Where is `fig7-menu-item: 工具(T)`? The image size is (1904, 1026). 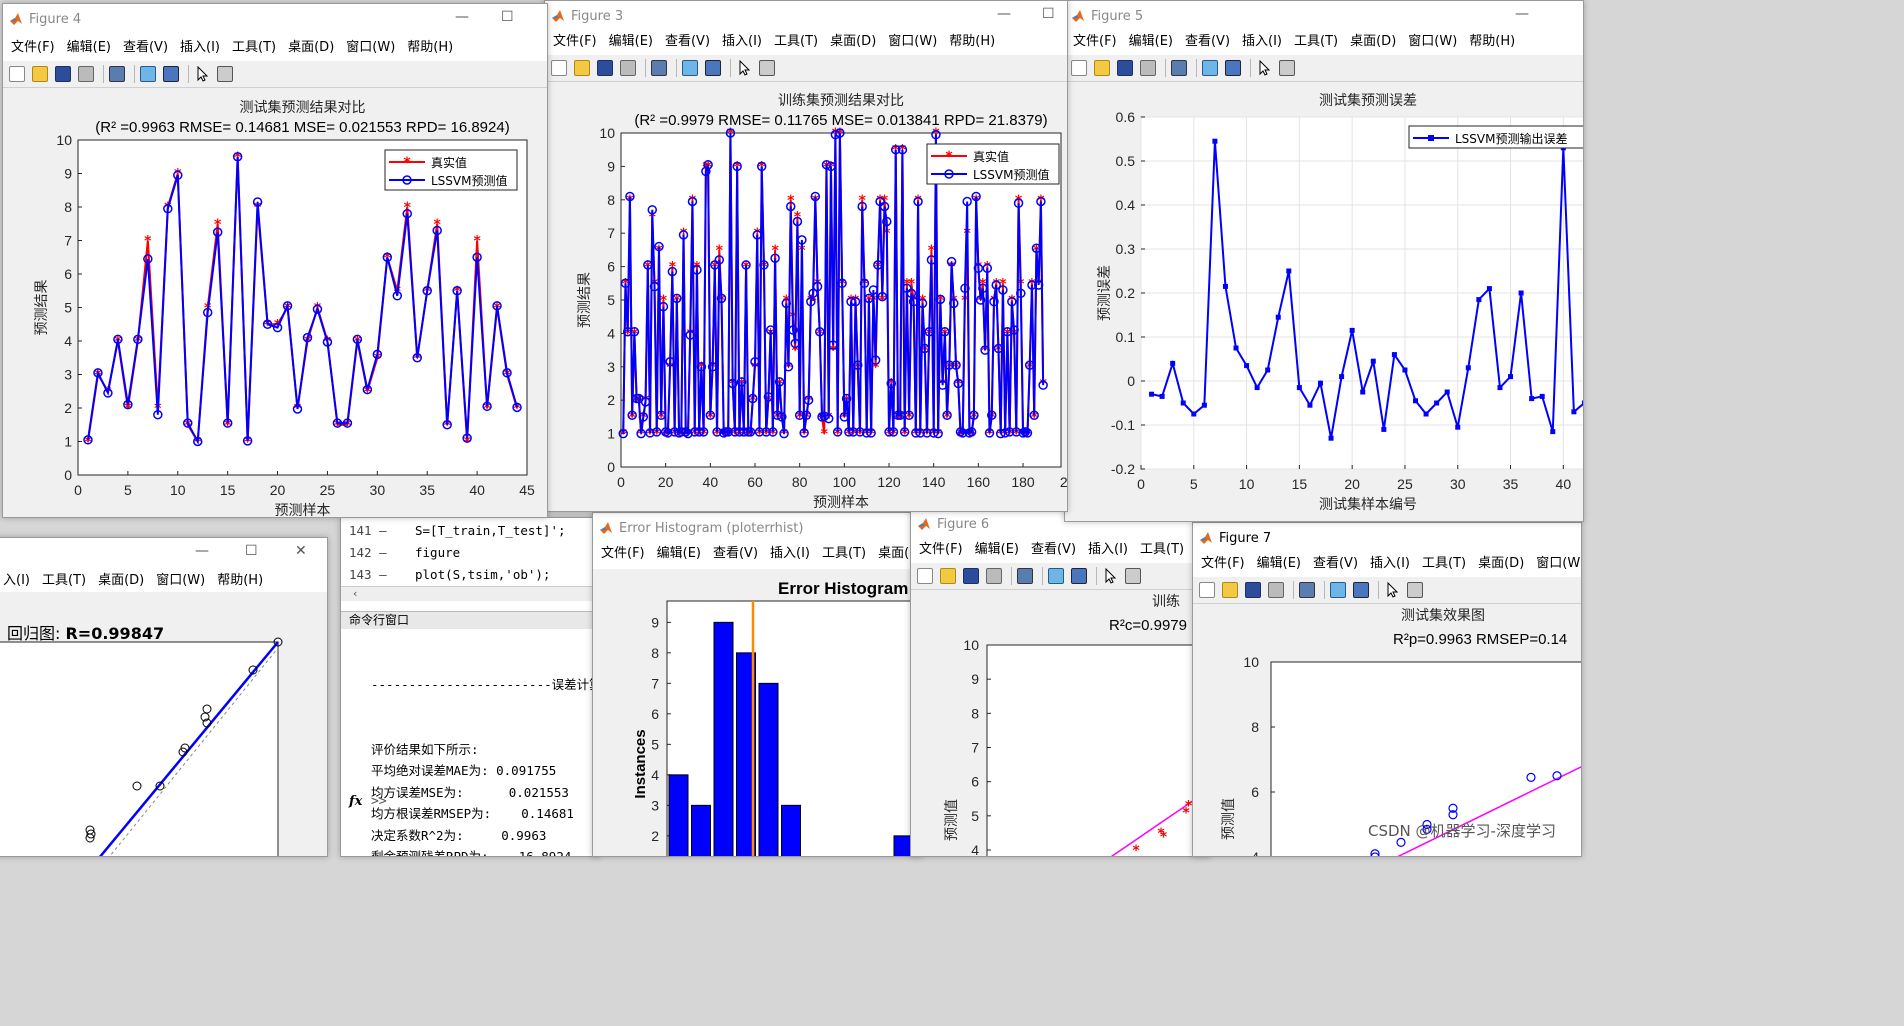
fig7-menu-item: 工具(T) is located at coordinates (1444, 564).